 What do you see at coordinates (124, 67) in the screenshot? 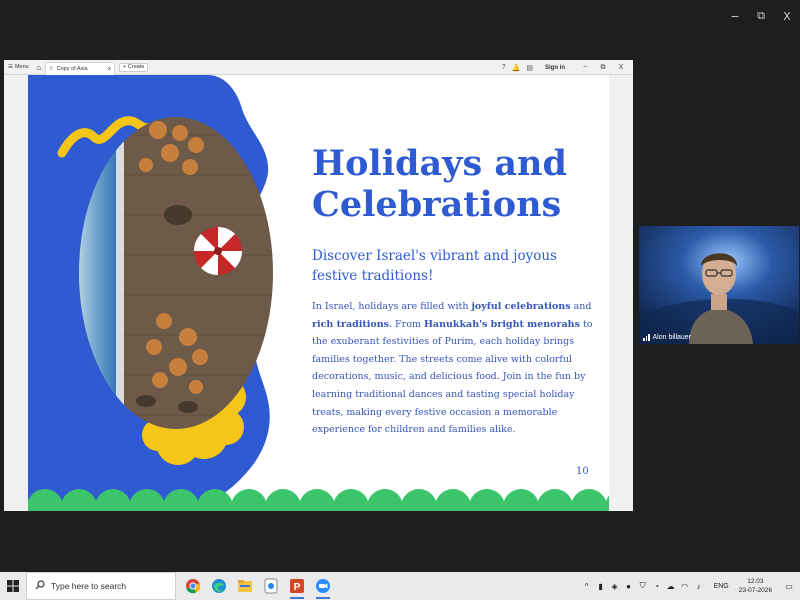
I see `plus-icon: +` at bounding box center [124, 67].